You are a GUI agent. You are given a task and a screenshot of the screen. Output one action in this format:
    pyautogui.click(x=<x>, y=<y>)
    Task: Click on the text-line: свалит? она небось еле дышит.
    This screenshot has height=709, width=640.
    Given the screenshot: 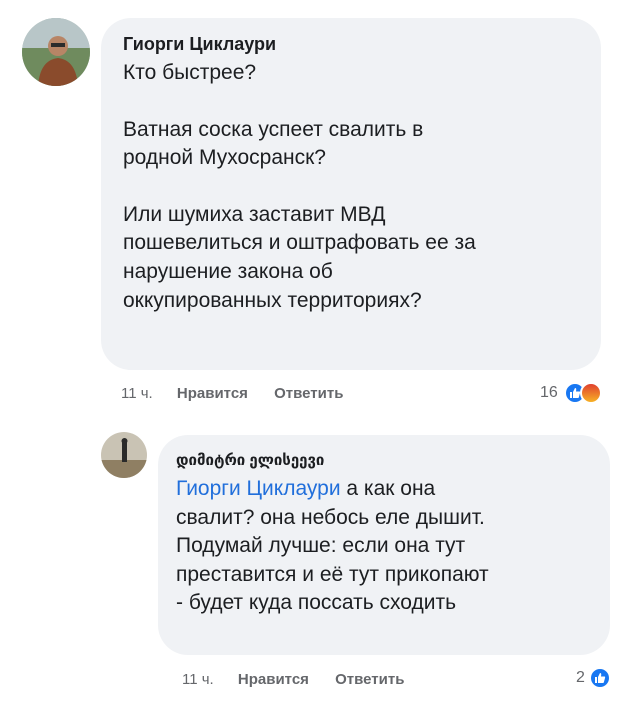 What is the action you would take?
    pyautogui.click(x=330, y=517)
    